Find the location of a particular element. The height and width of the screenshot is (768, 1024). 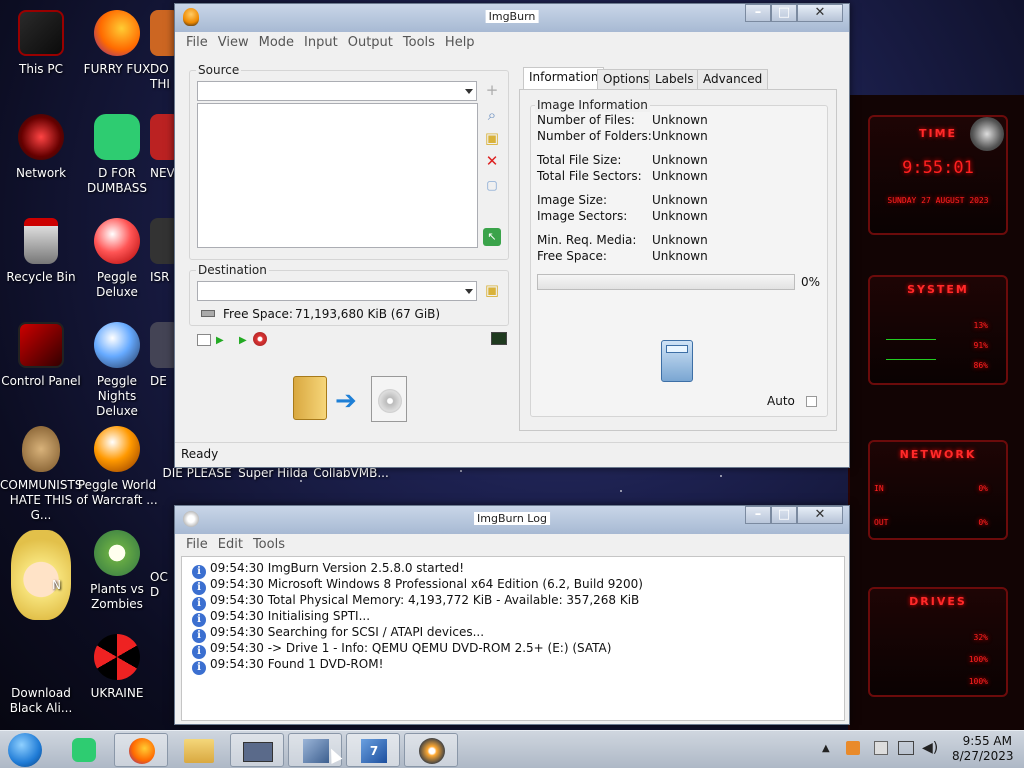

cpu-graph is located at coordinates (911, 339).